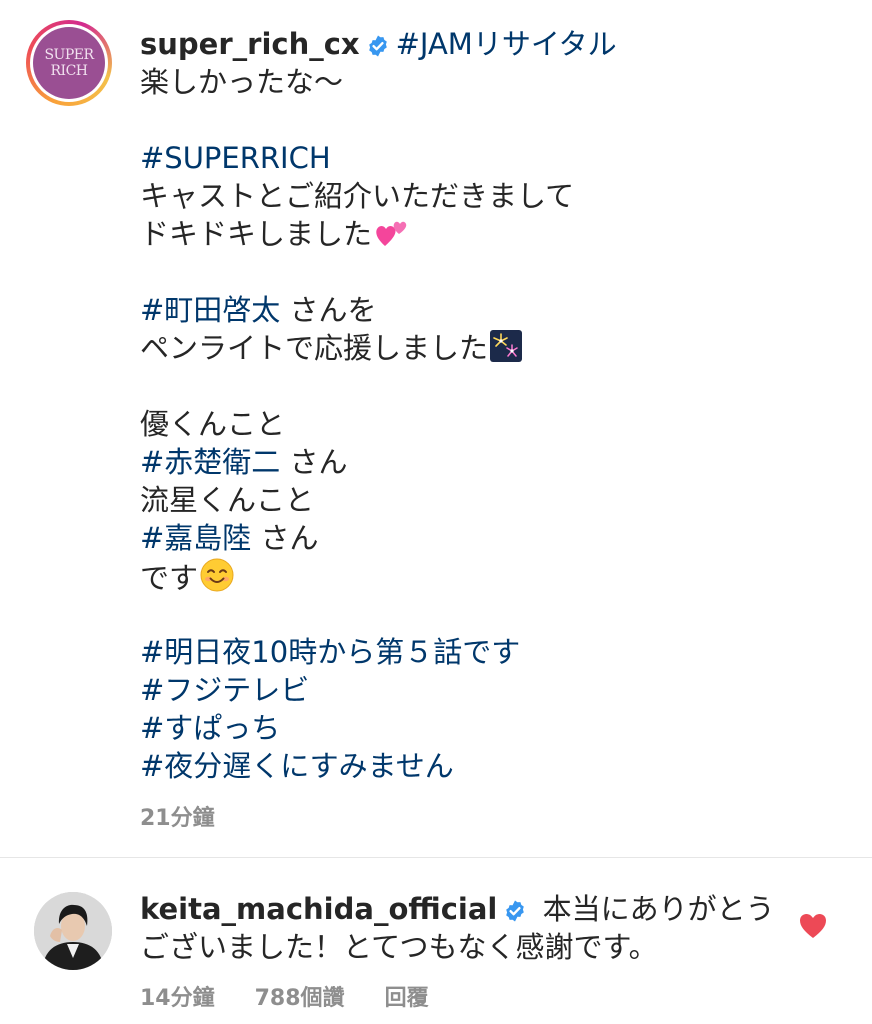  What do you see at coordinates (506, 350) in the screenshot?
I see `fireworks-emoji` at bounding box center [506, 350].